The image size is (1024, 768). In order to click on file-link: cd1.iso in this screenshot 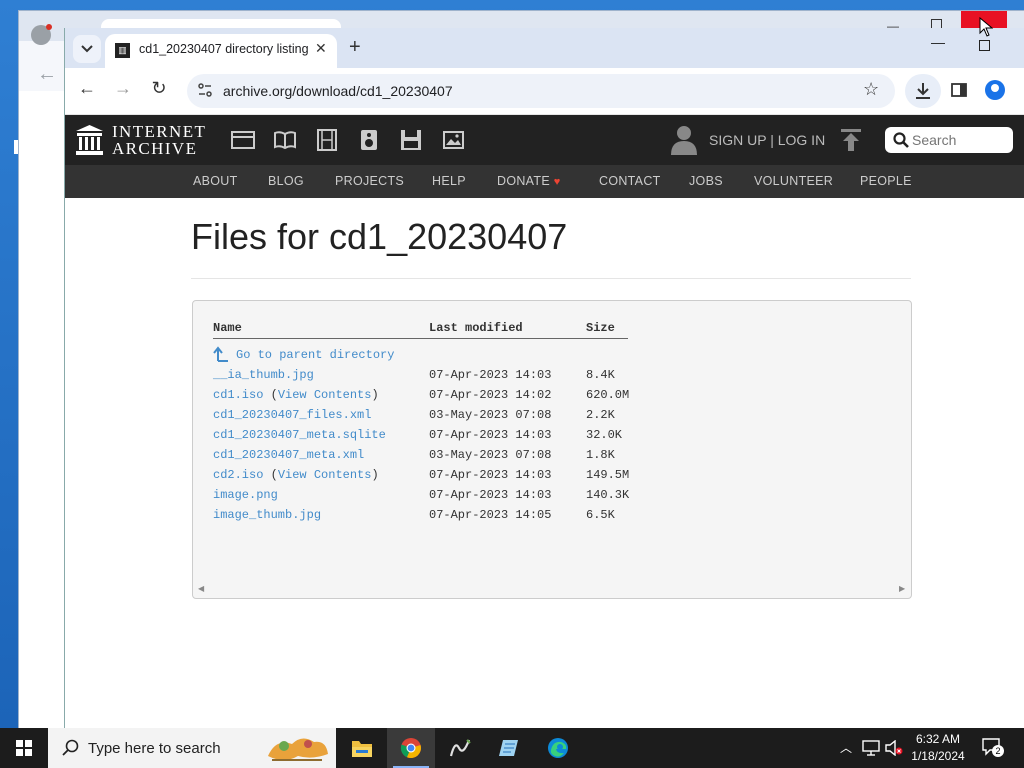, I will do `click(238, 395)`.